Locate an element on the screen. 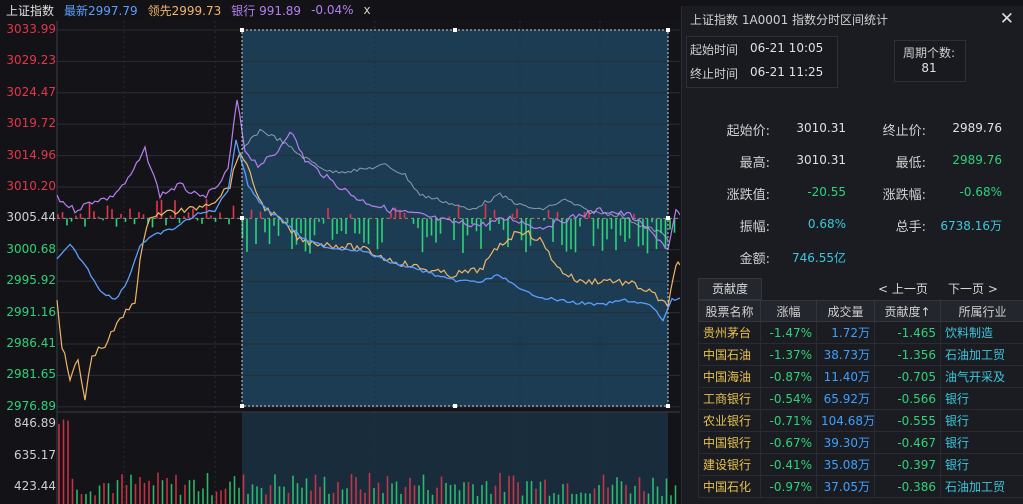  volume-tick-label: 846.89 is located at coordinates (35, 423).